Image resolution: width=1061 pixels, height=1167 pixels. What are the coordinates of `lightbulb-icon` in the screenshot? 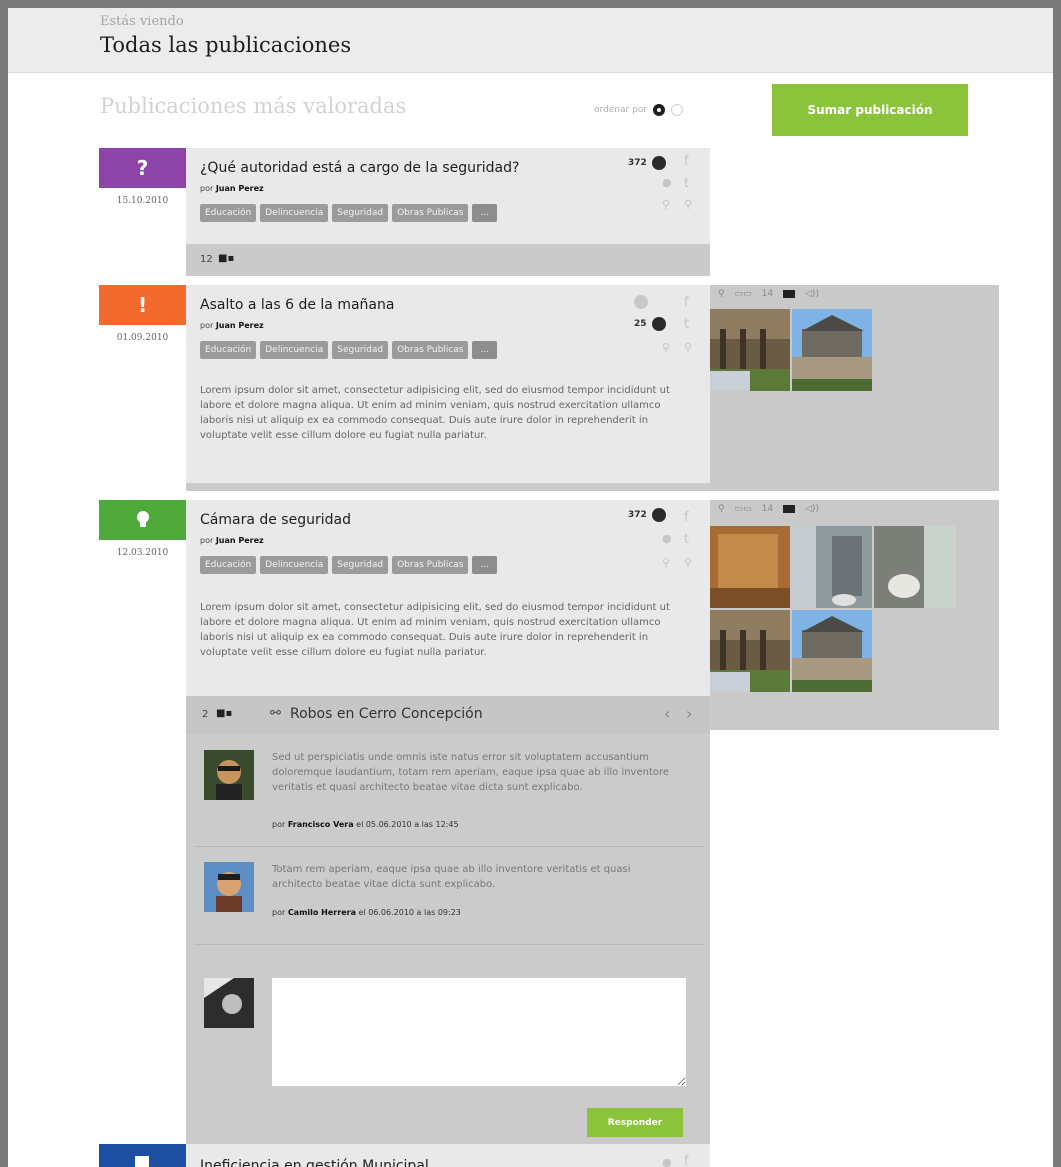 It's located at (142, 520).